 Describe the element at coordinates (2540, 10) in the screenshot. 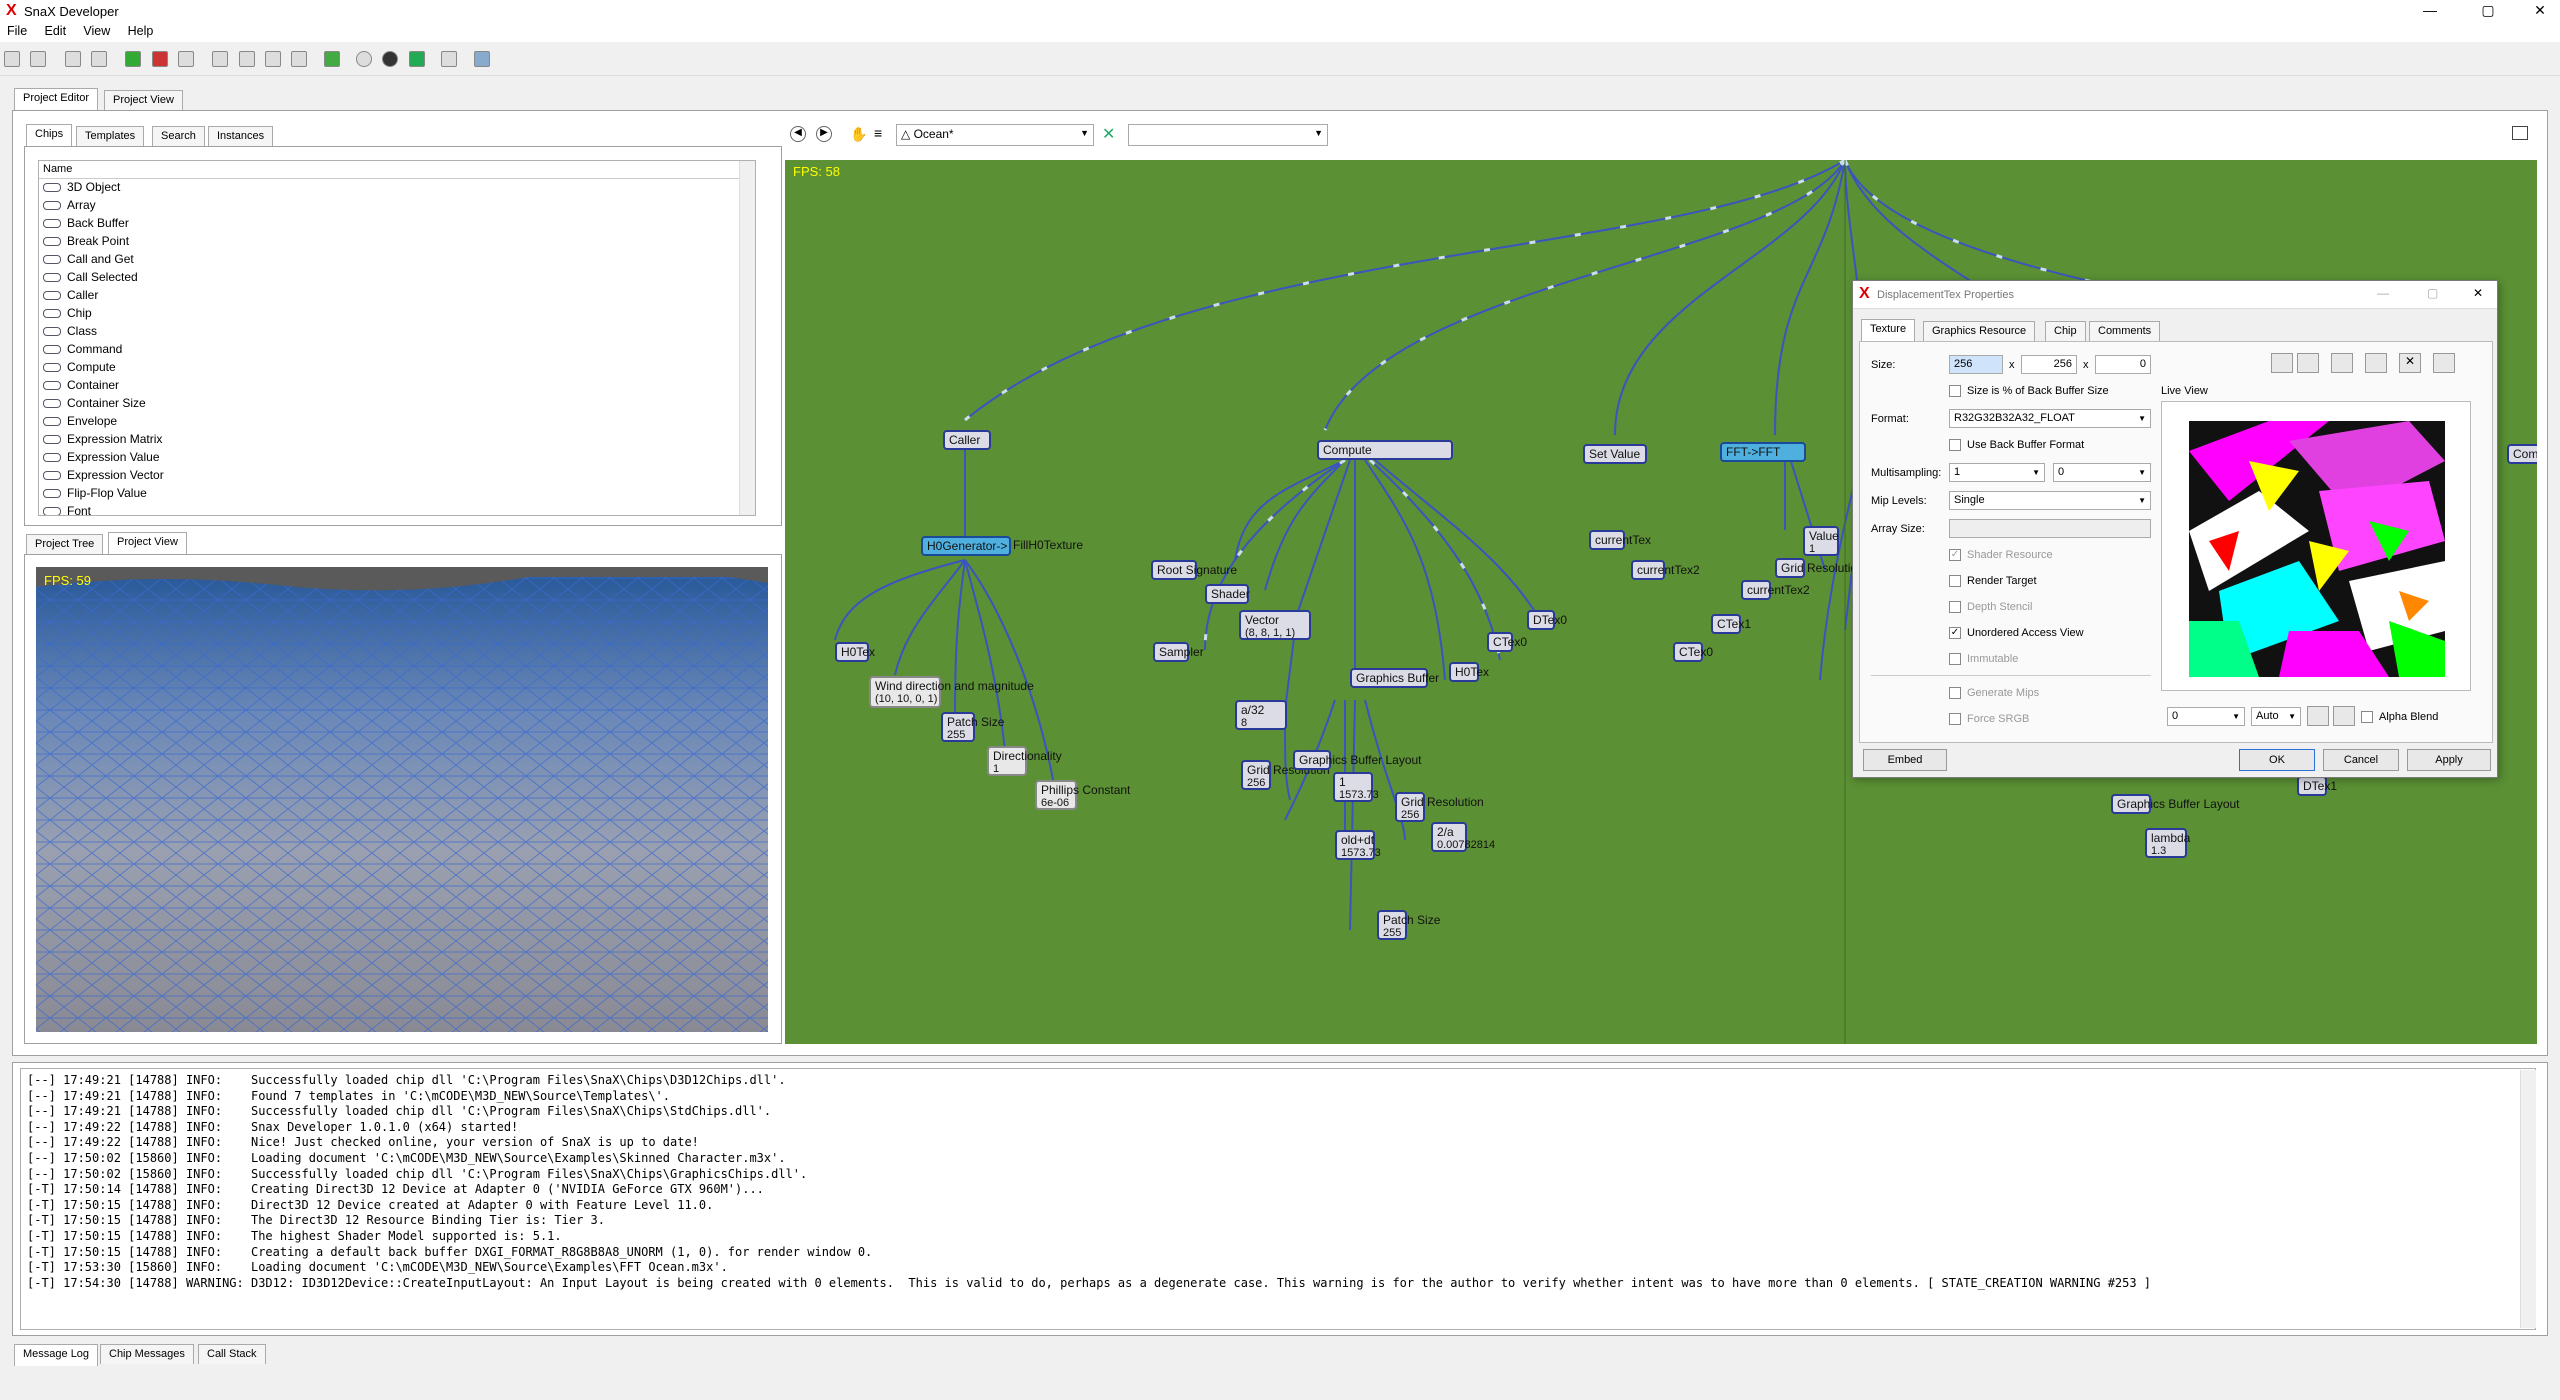

I see `close-button: ✕` at that location.